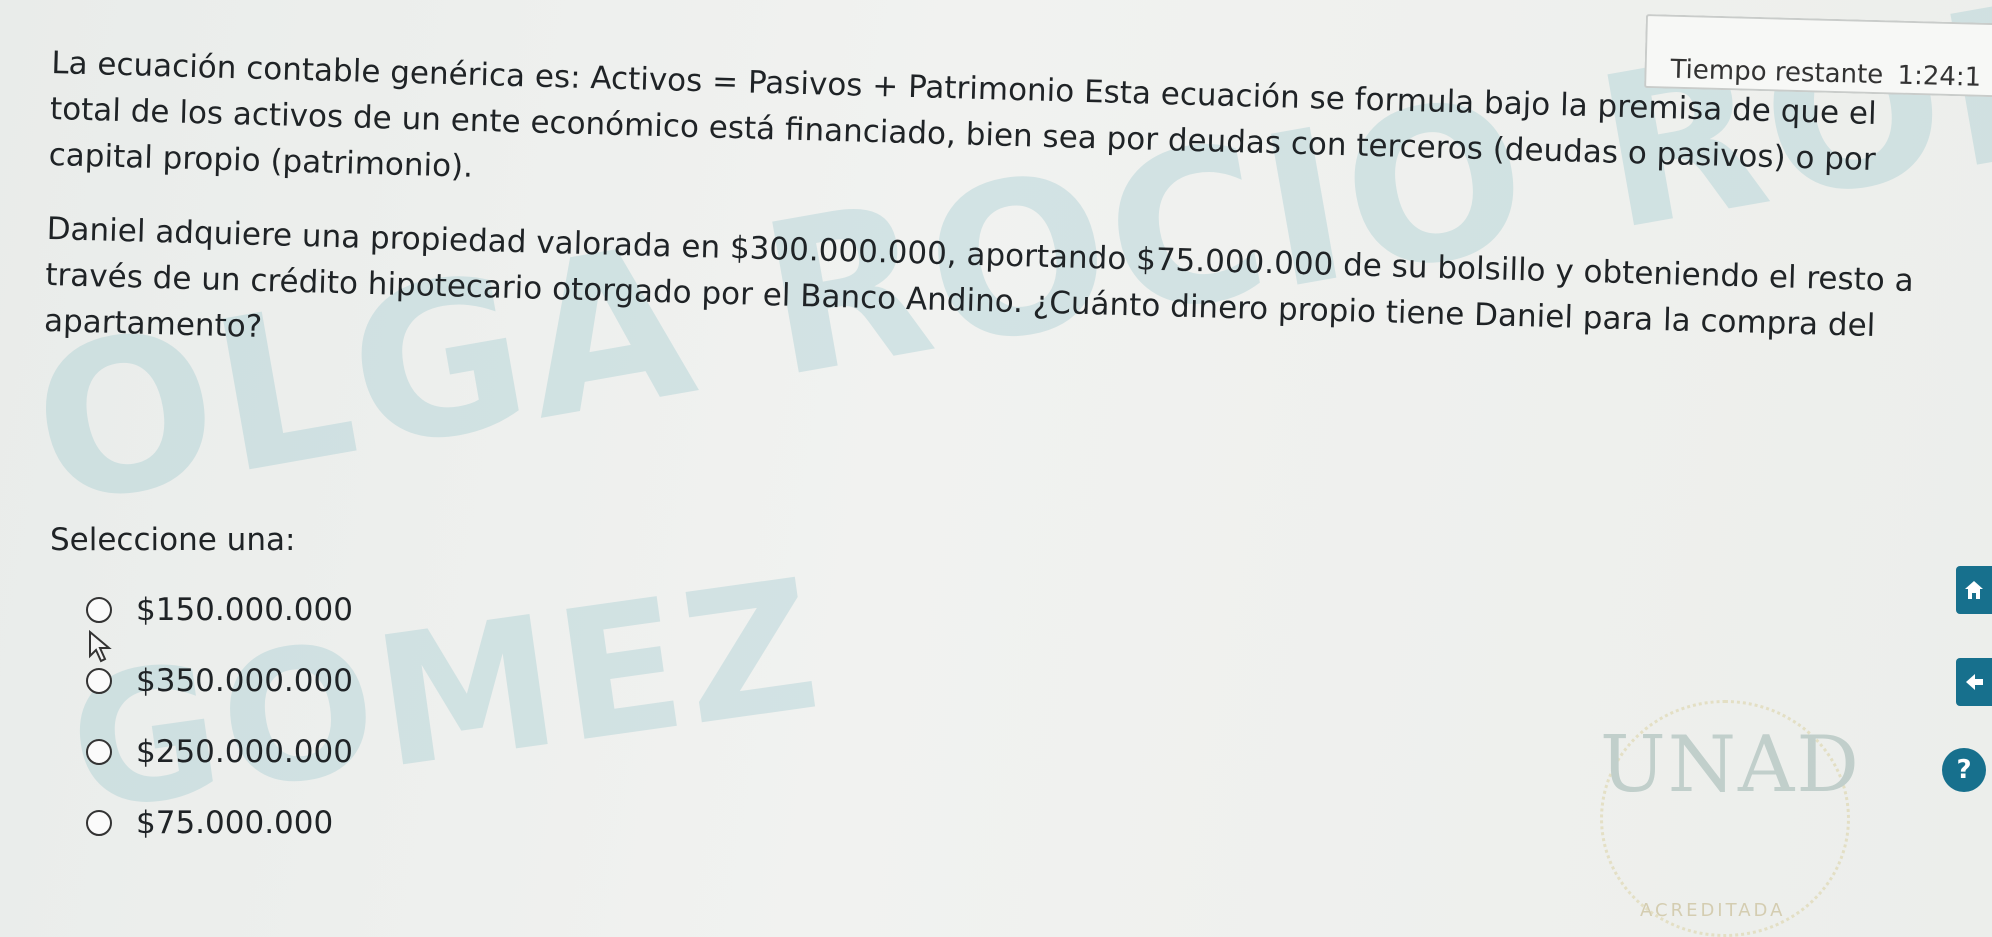  Describe the element at coordinates (235, 823) in the screenshot. I see `option-label: $75.000.000` at that location.